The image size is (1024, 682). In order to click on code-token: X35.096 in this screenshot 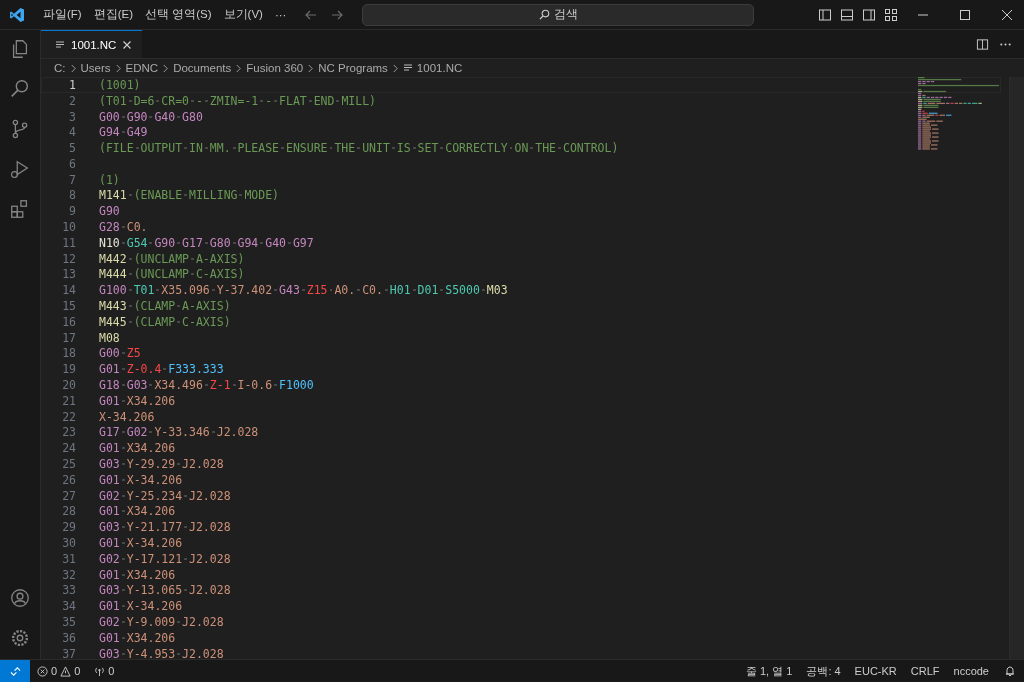, I will do `click(185, 290)`.